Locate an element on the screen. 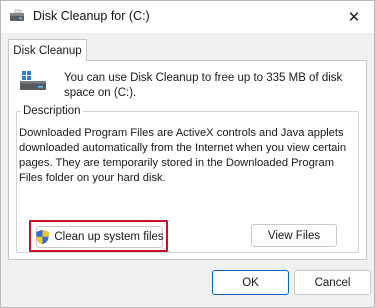 Image resolution: width=375 pixels, height=308 pixels. close-button: ✕ is located at coordinates (354, 17).